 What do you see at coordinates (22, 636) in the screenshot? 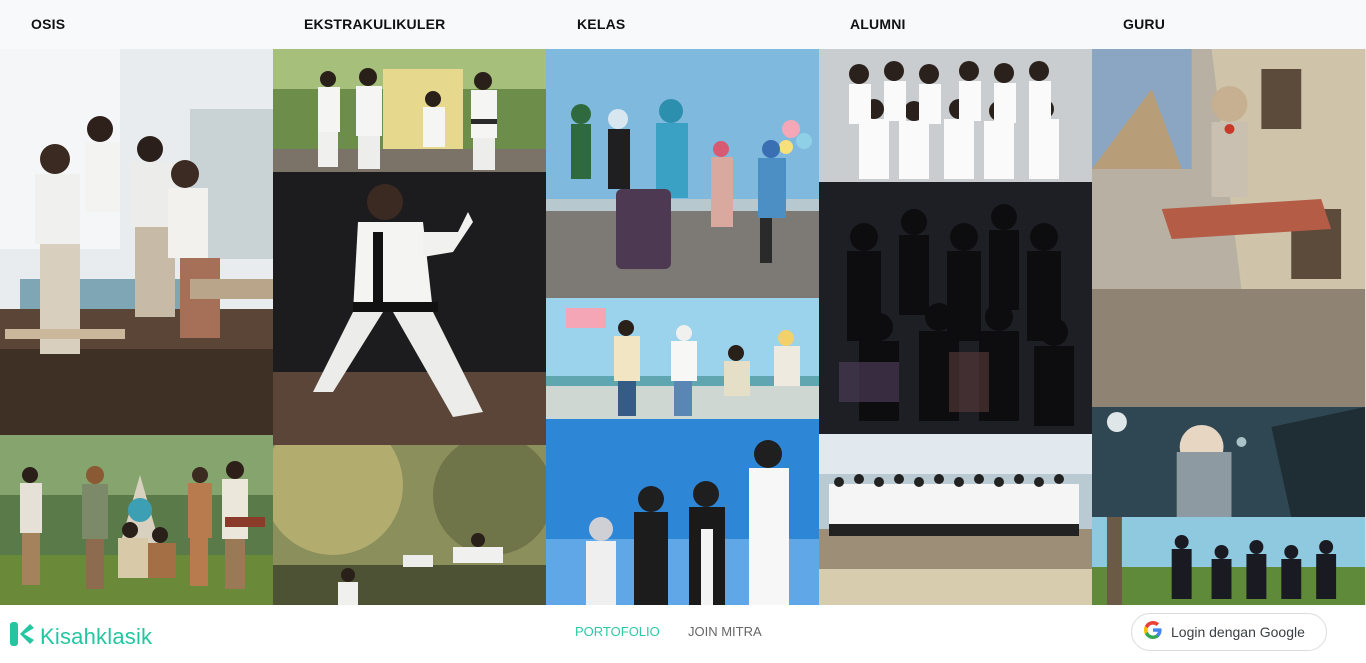
I see `k-logo-icon` at bounding box center [22, 636].